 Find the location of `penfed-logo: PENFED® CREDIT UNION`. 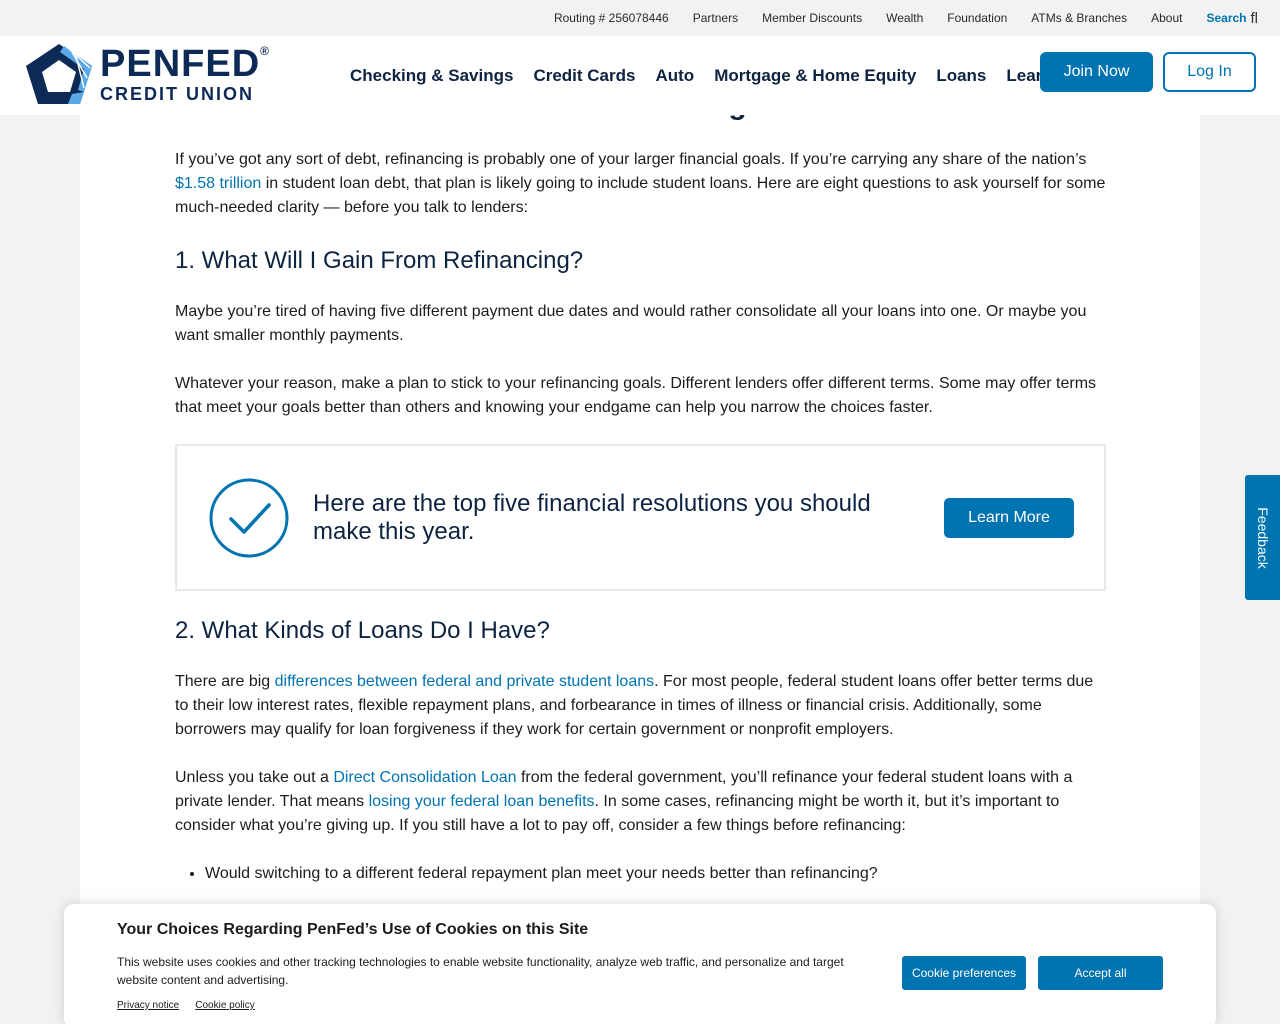

penfed-logo: PENFED® CREDIT UNION is located at coordinates (147, 74).